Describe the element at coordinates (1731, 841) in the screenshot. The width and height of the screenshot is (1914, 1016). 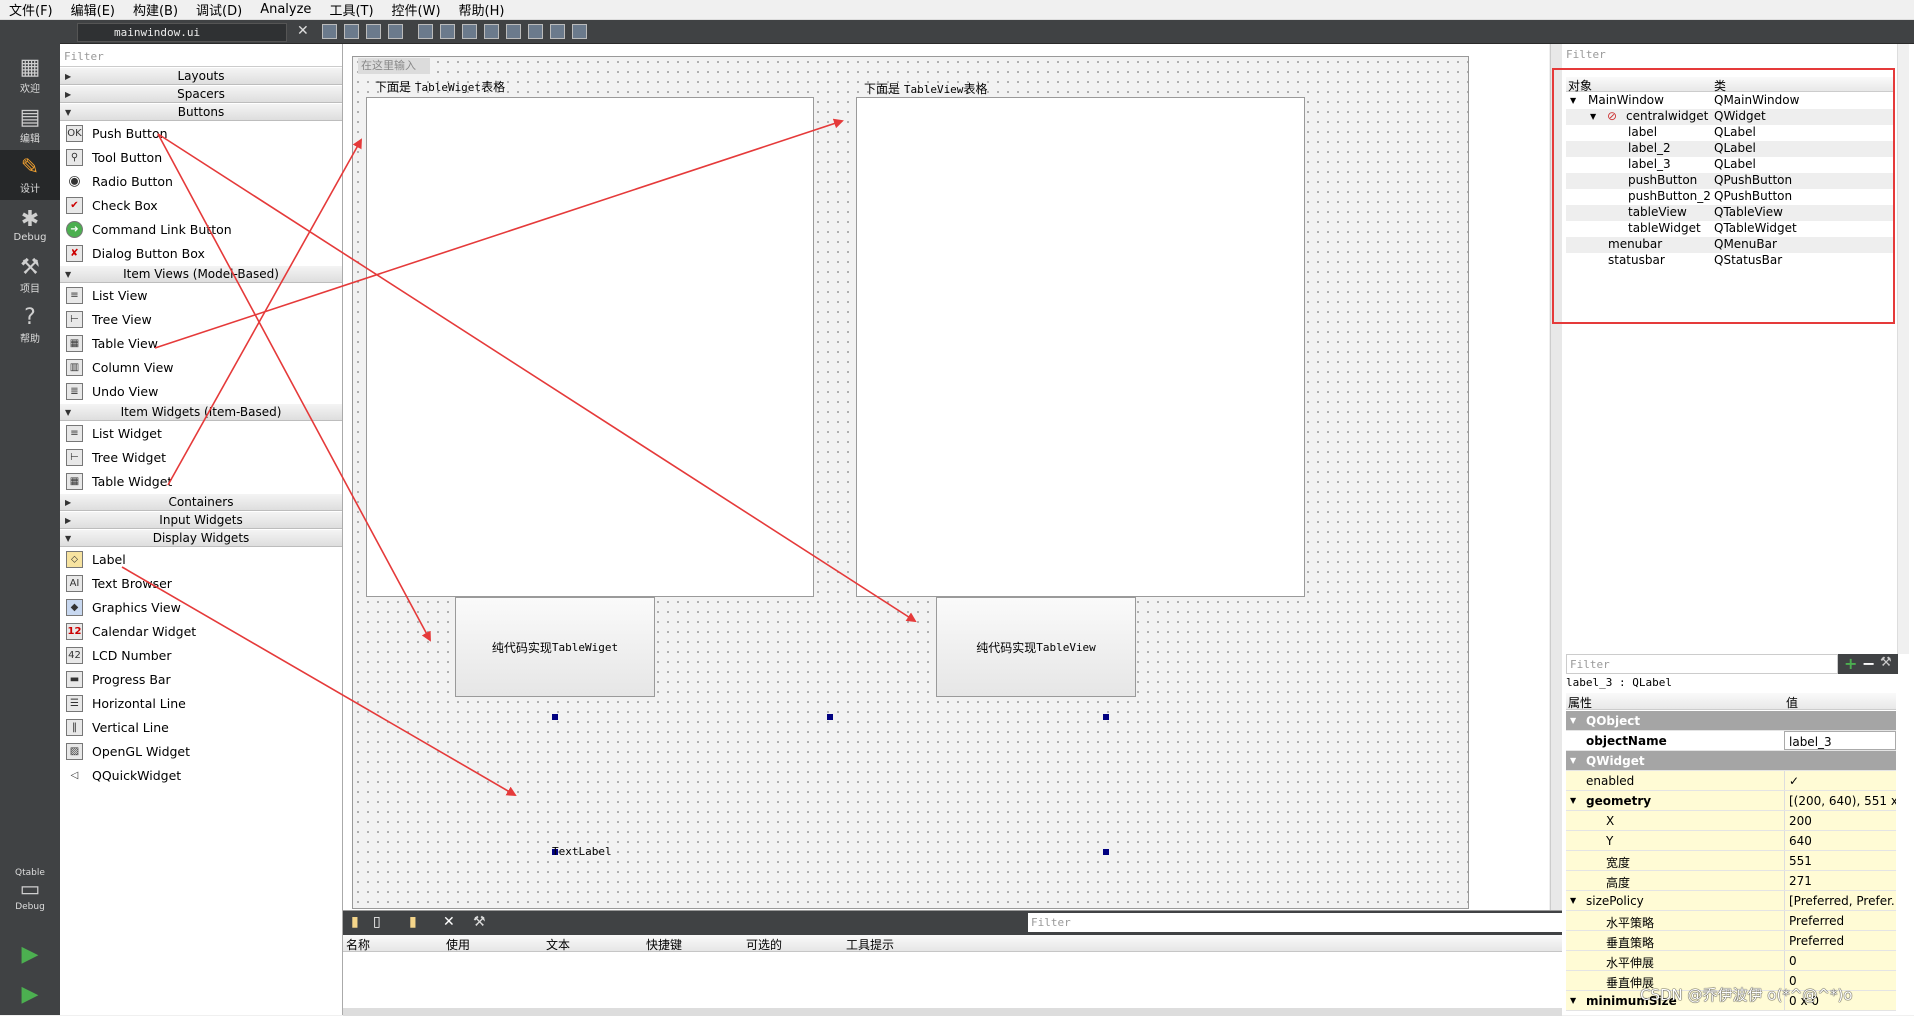
I see `property-row-y: Y 640` at that location.